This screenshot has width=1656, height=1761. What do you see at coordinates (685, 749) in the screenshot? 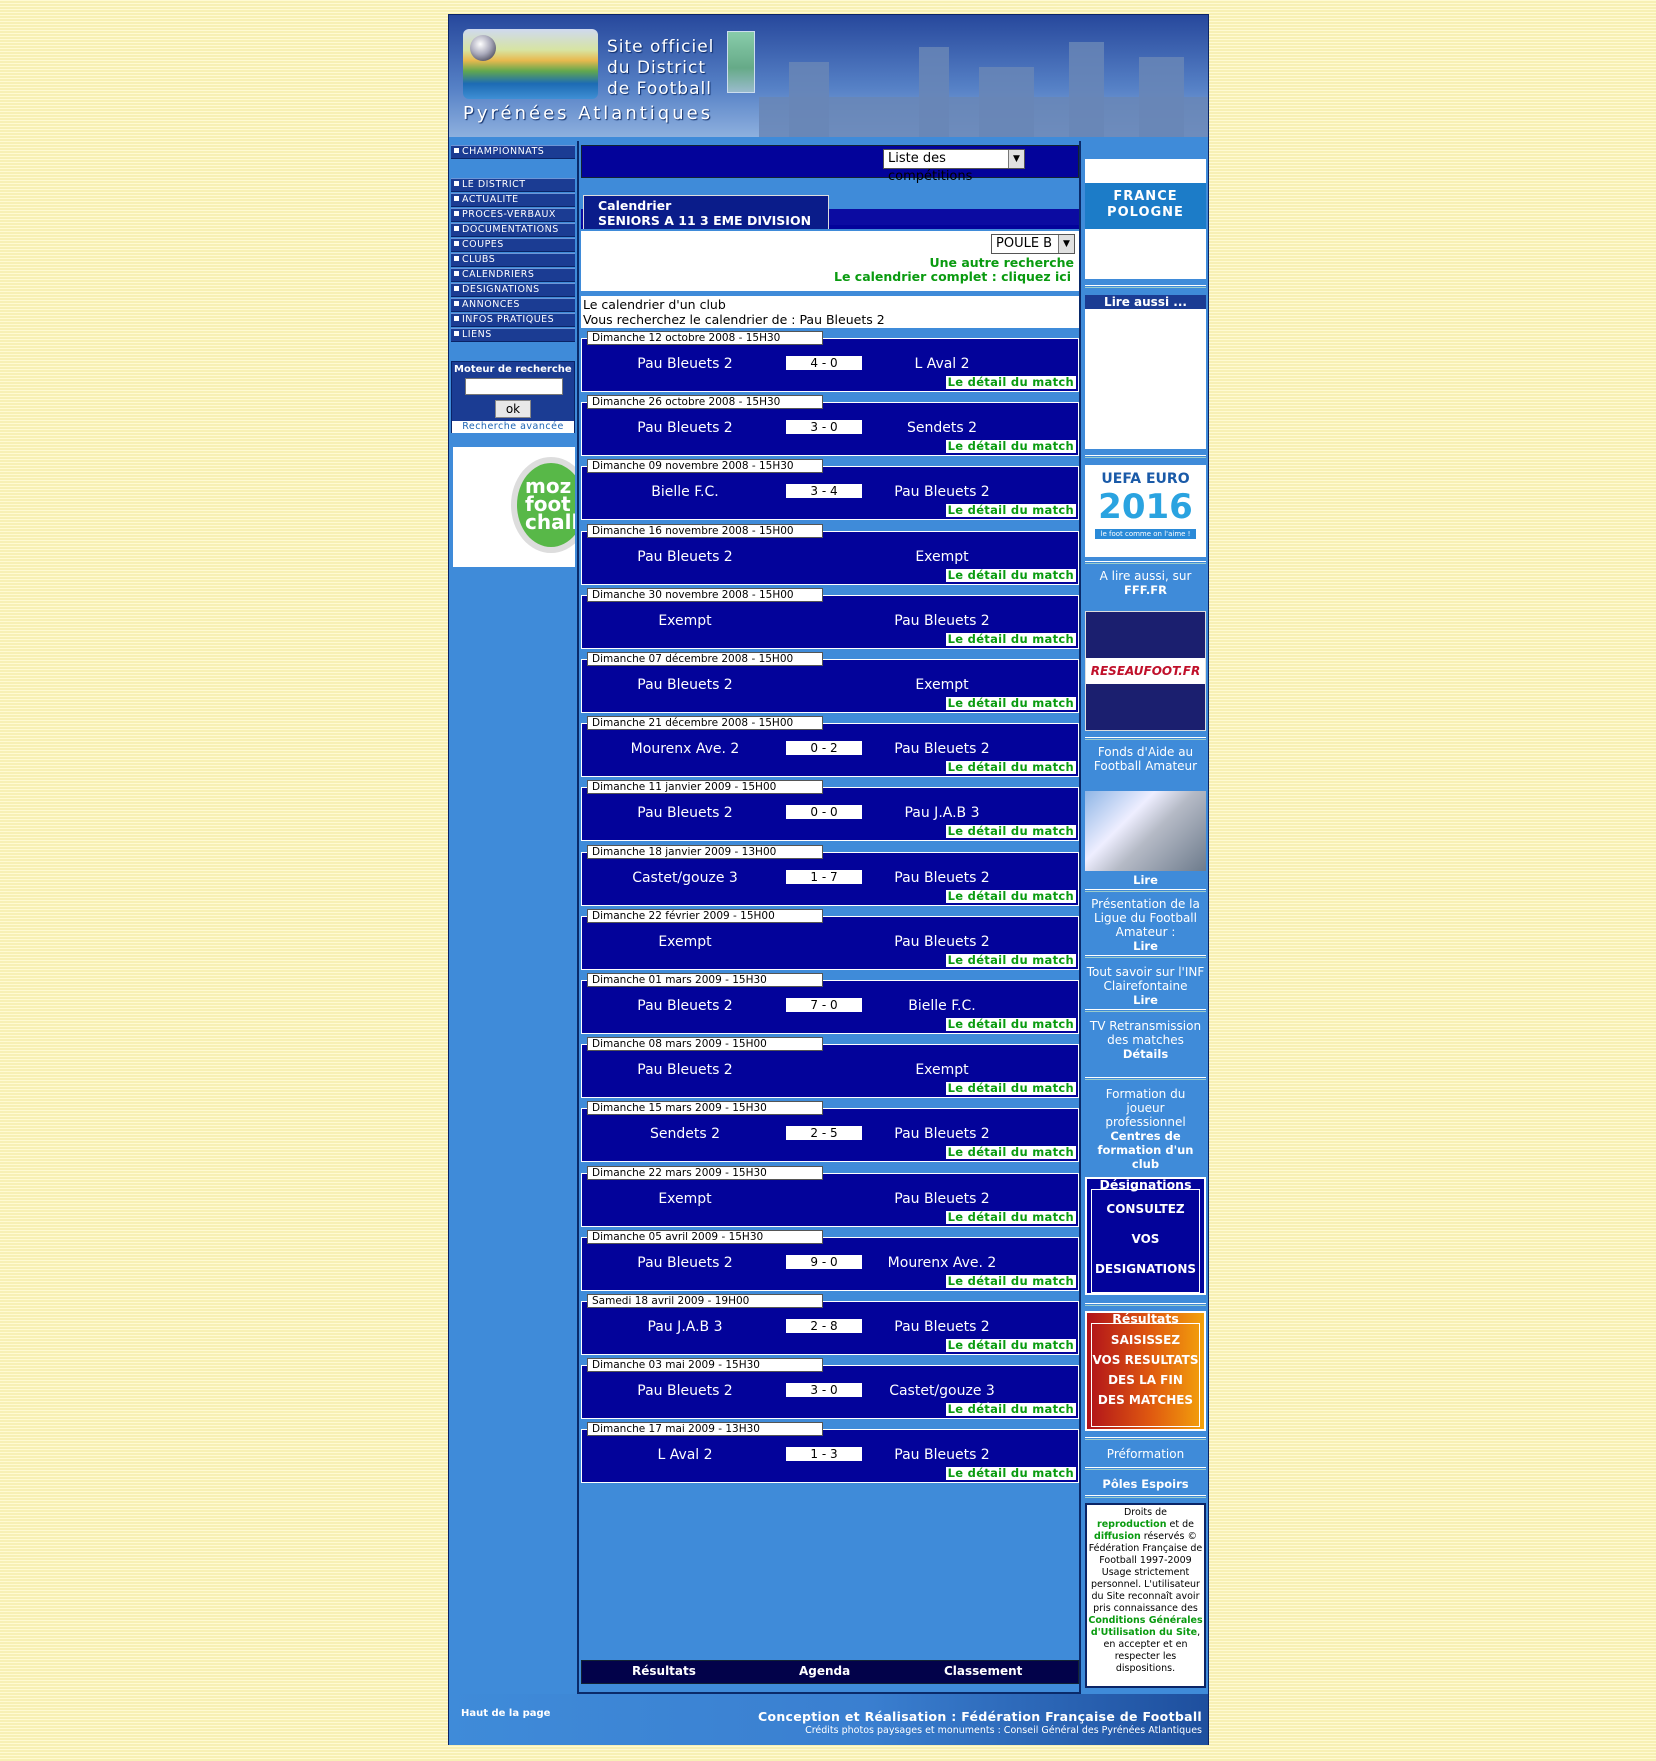
I see `home-team: Mourenx Ave. 2` at bounding box center [685, 749].